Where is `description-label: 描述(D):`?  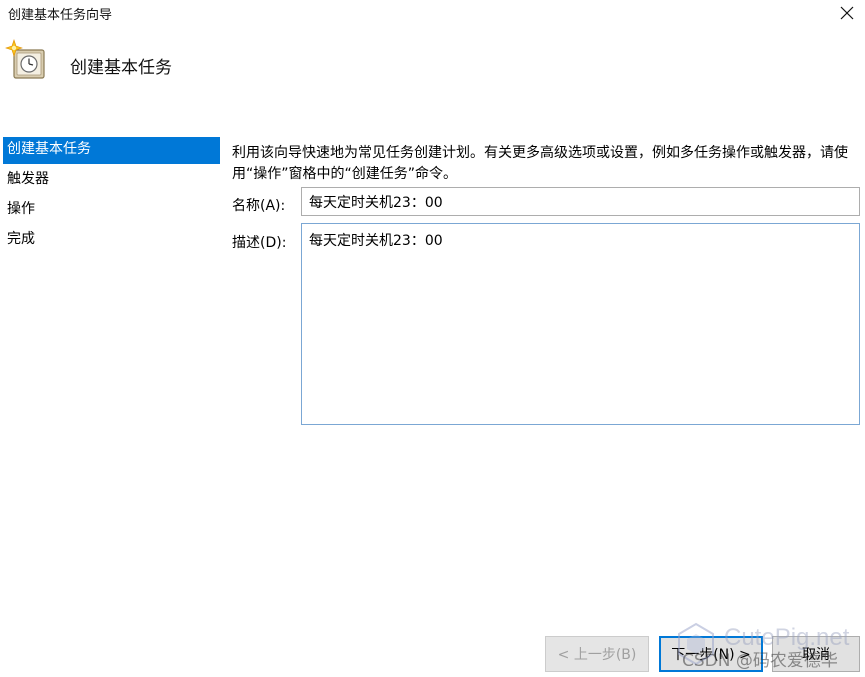 description-label: 描述(D): is located at coordinates (259, 243).